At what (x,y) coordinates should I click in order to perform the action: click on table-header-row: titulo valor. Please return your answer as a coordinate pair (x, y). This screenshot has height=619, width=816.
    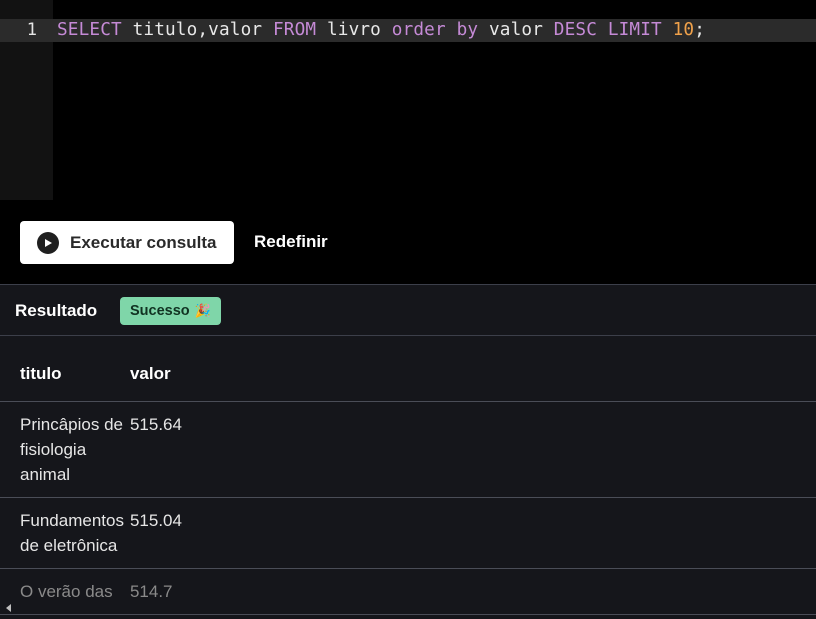
    Looking at the image, I should click on (408, 374).